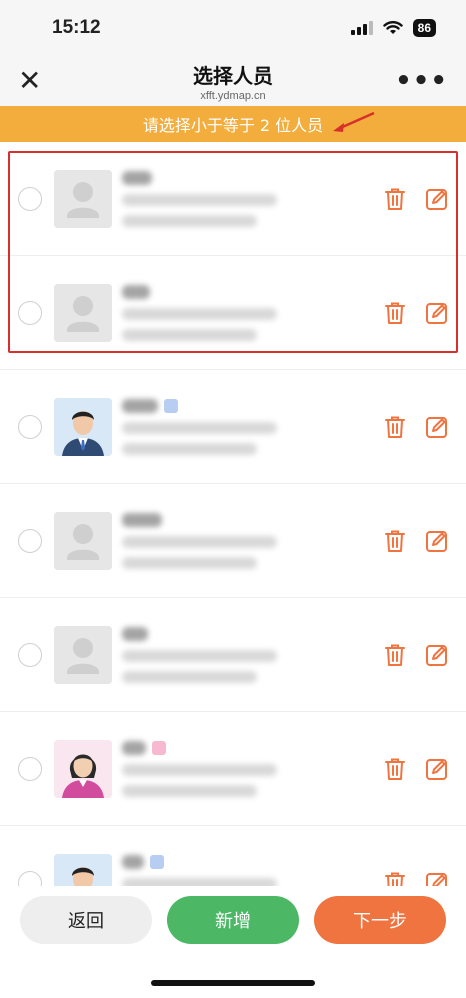  I want to click on notice-text: 请选择小于等于 2 位人员, so click(233, 125).